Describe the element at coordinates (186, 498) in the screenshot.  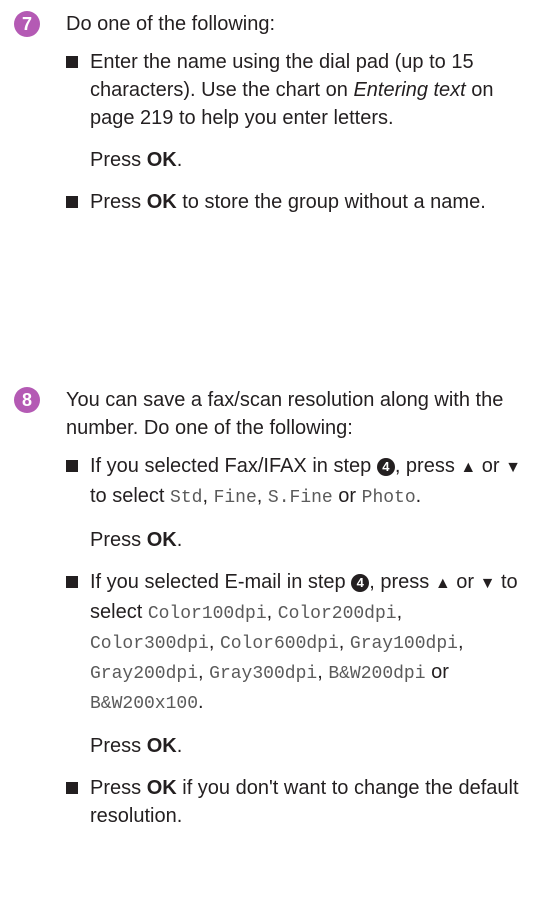
I see `option-std: Std` at that location.